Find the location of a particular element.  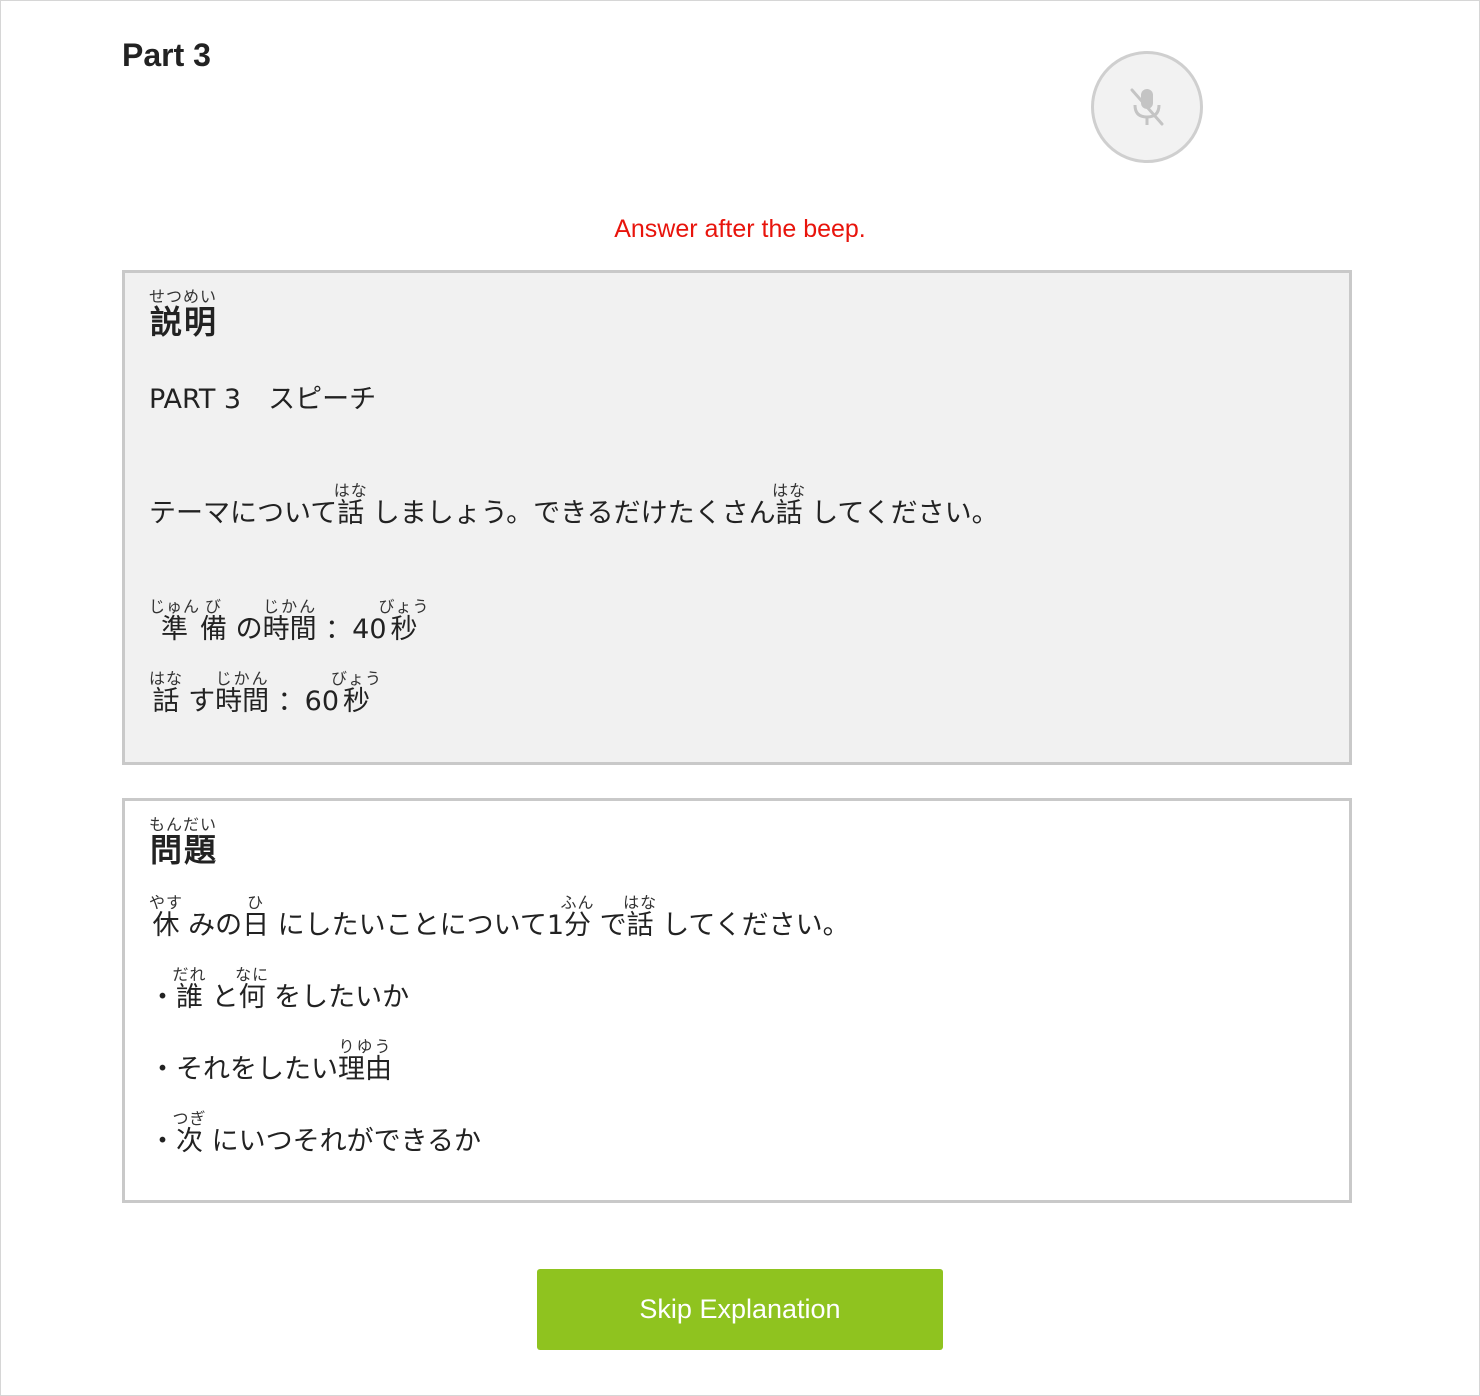

furigana-reading: ふん is located at coordinates (577, 902).